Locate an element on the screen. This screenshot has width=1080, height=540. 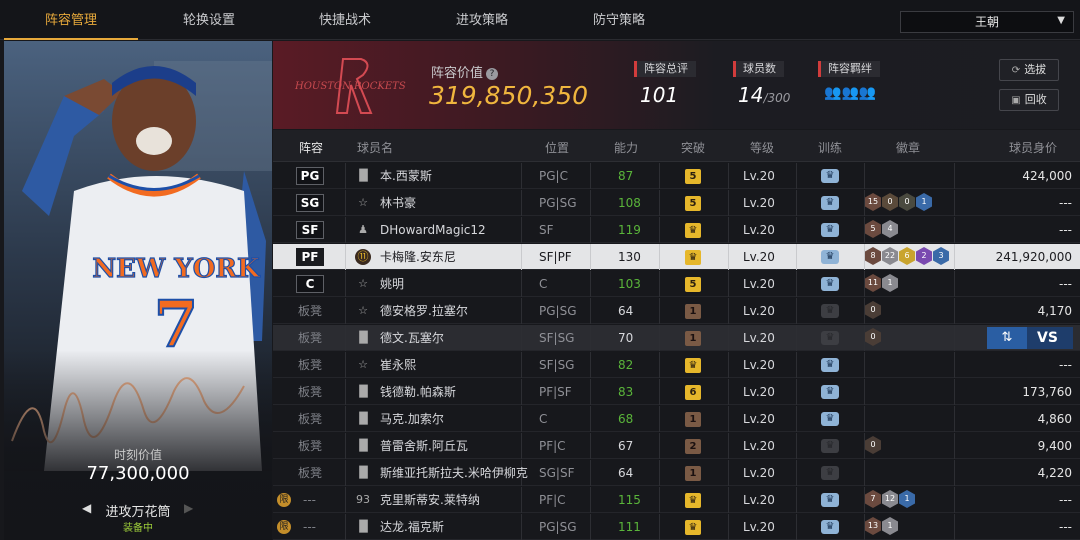
refresh-icon: ⟳ is located at coordinates (1016, 70).